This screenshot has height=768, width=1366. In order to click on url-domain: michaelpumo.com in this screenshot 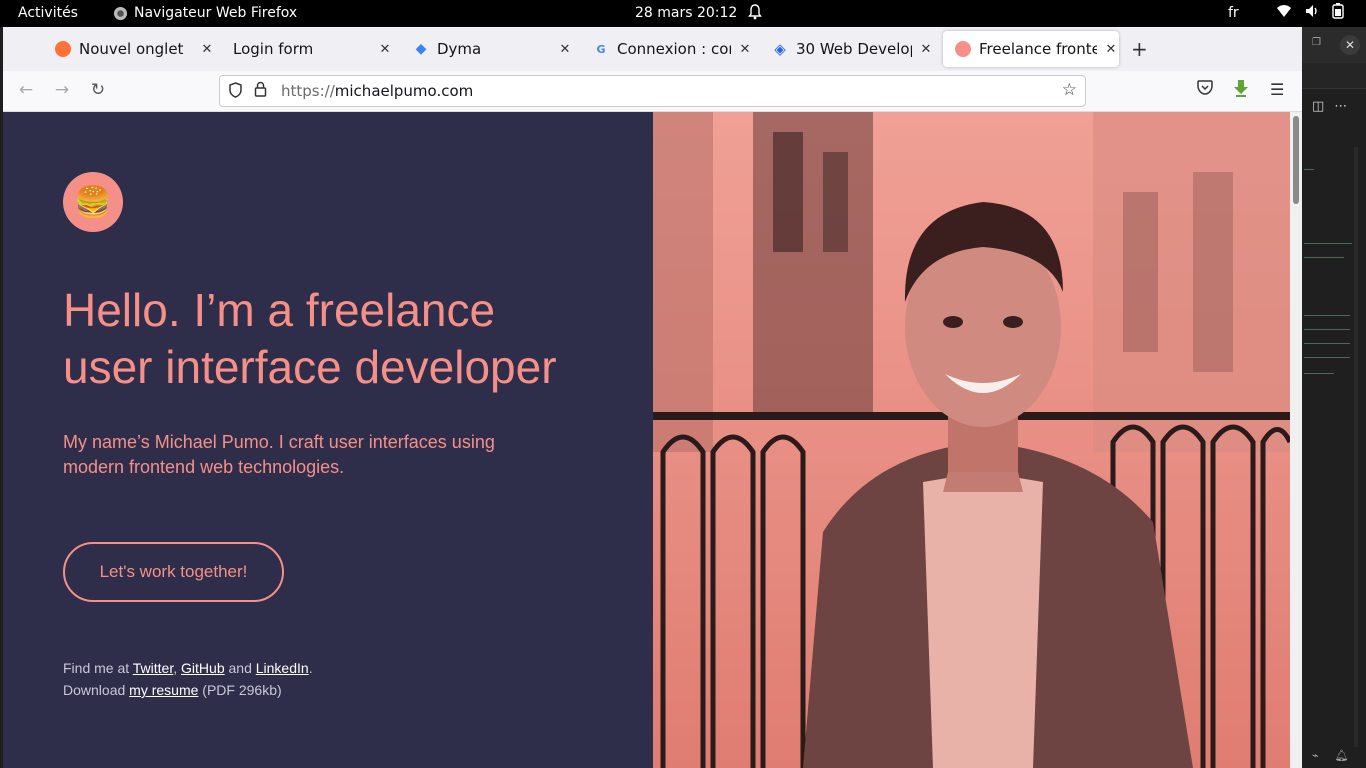, I will do `click(404, 91)`.